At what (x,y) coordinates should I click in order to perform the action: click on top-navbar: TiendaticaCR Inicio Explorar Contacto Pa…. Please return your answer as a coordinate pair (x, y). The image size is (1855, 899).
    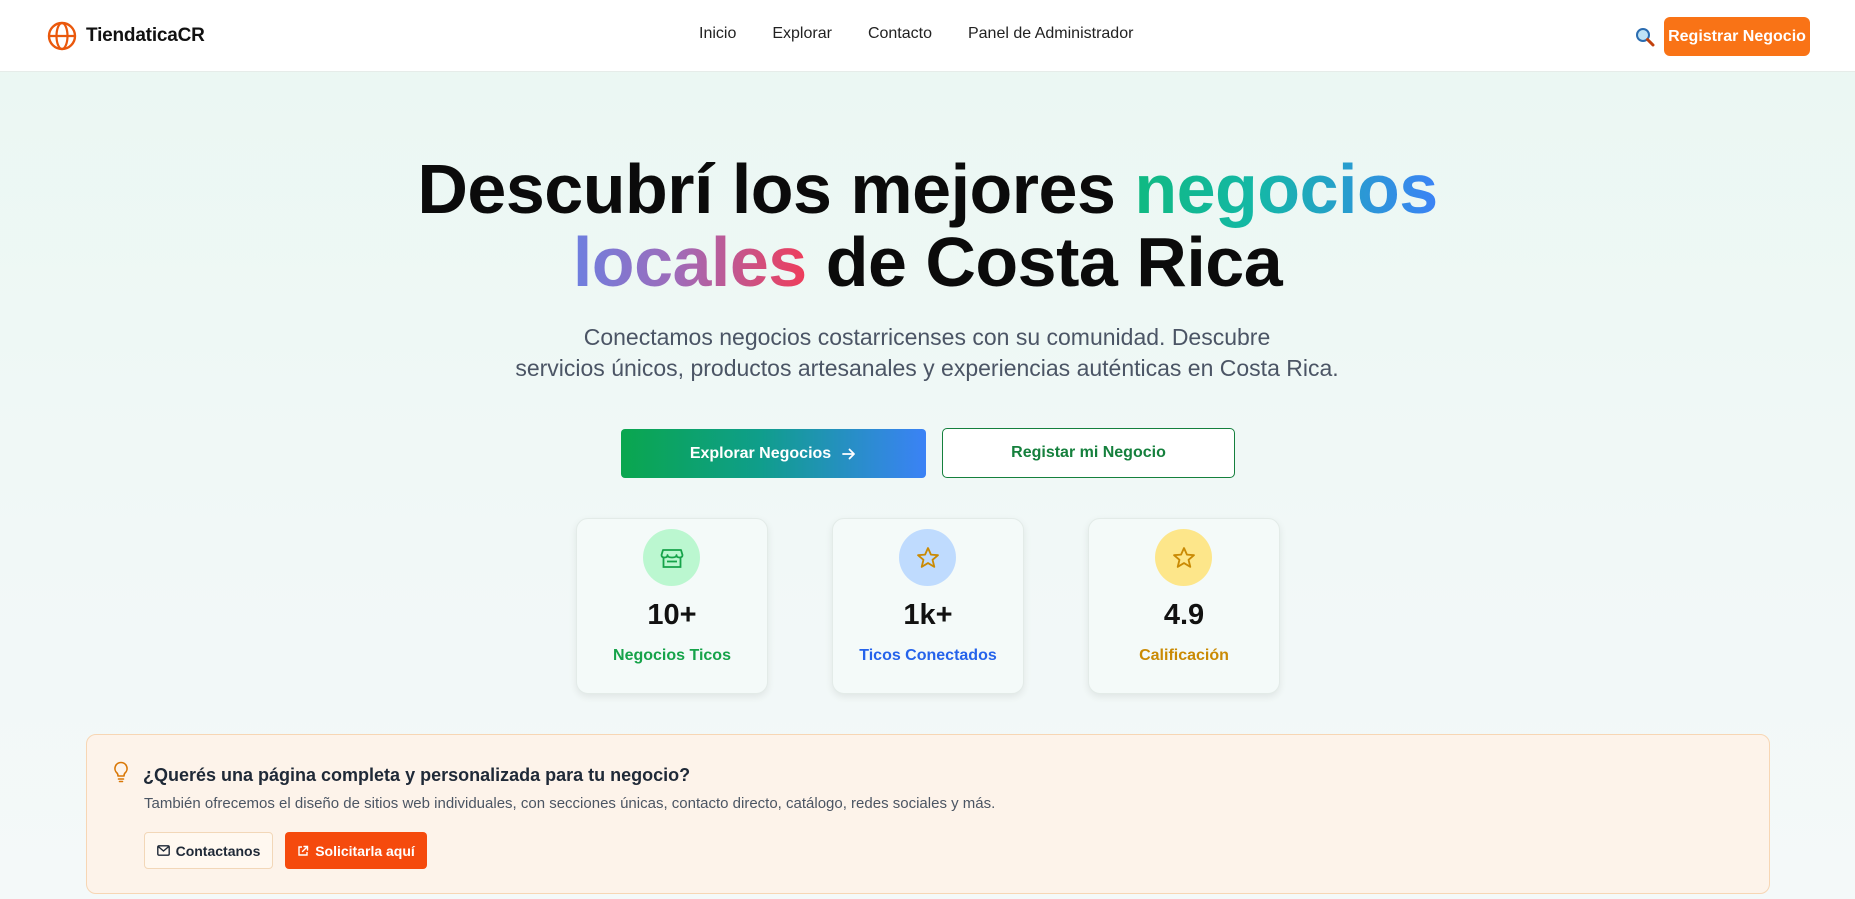
    Looking at the image, I should click on (927, 36).